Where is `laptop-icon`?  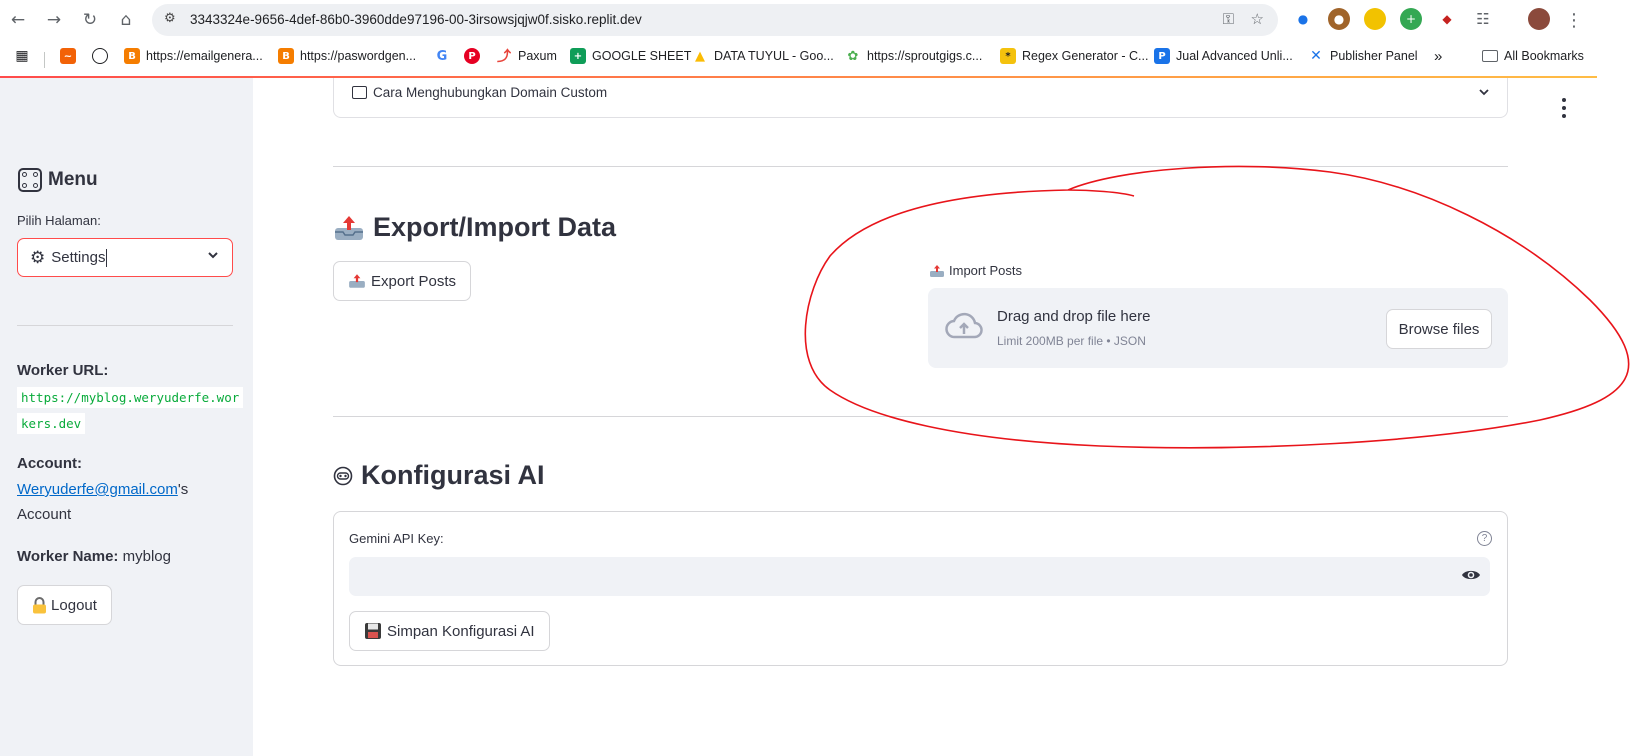
laptop-icon is located at coordinates (359, 92).